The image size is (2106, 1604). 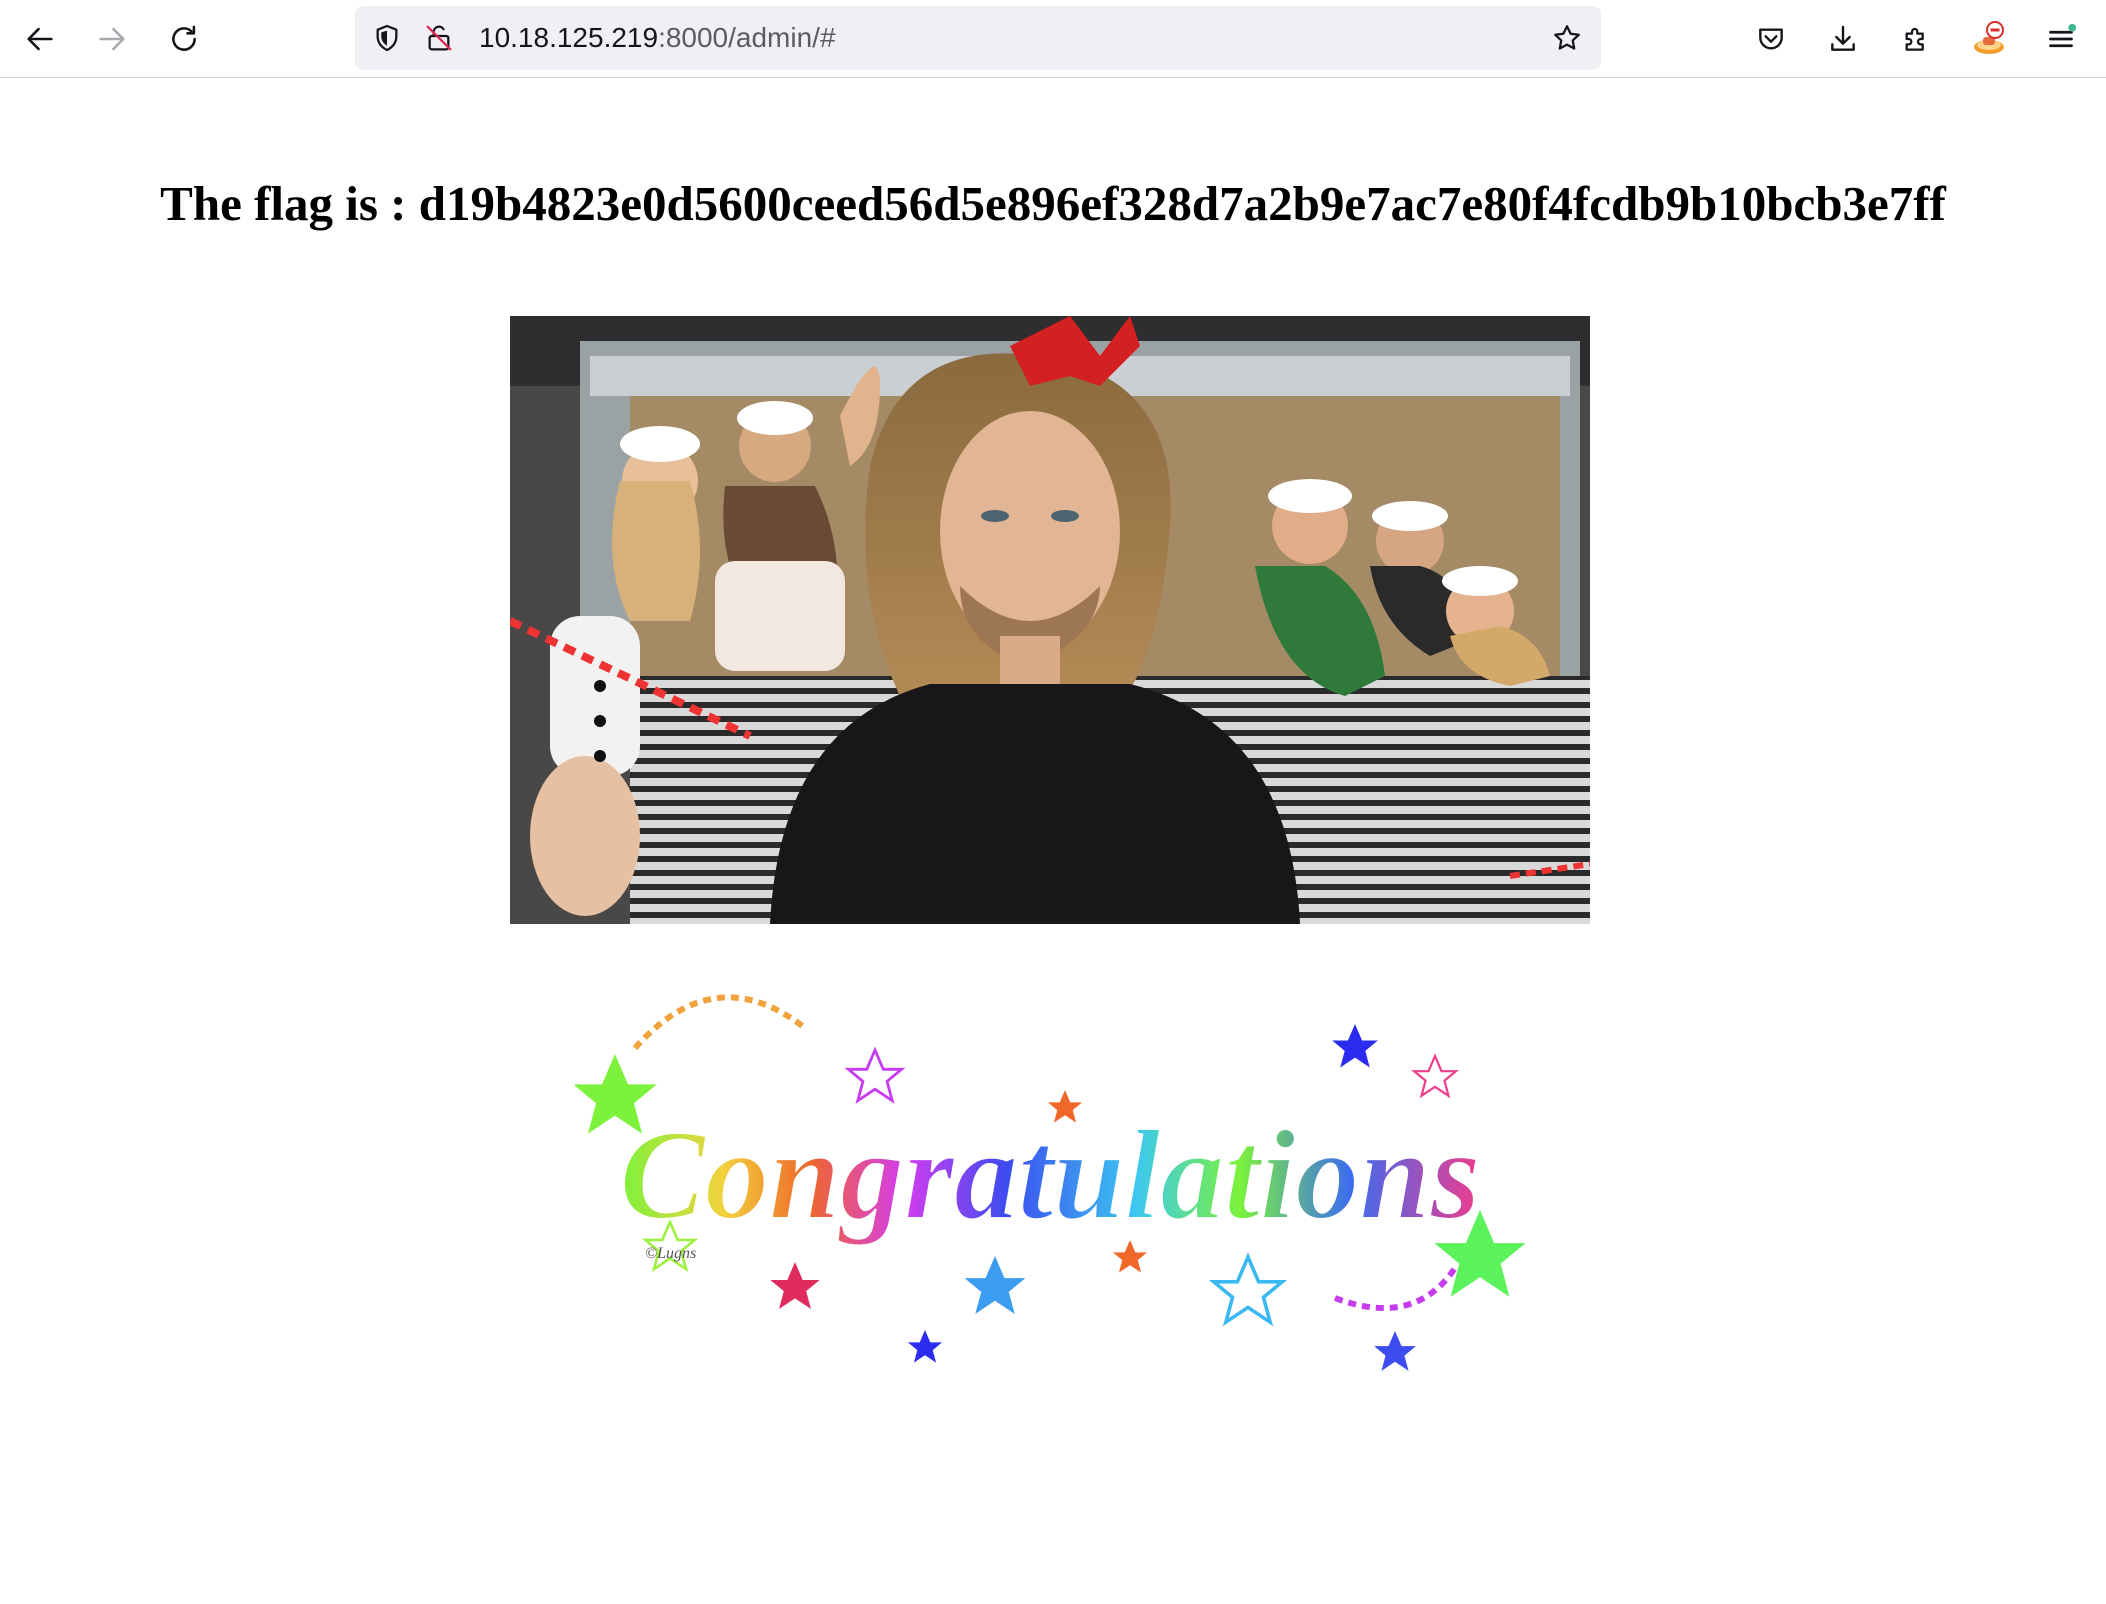 I want to click on url-text: 10.18.125.219:8000/admin/#, so click(x=657, y=38).